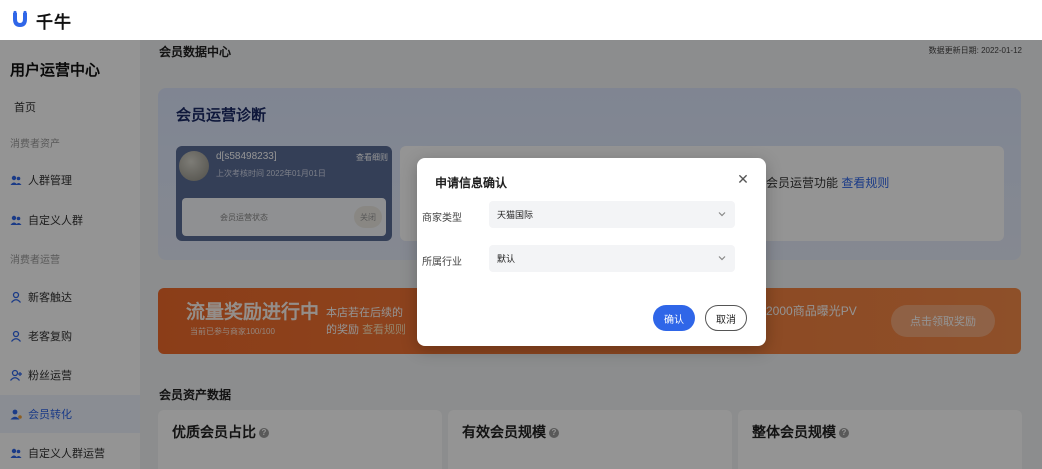 Image resolution: width=1042 pixels, height=469 pixels. I want to click on close-icon: ✕, so click(743, 179).